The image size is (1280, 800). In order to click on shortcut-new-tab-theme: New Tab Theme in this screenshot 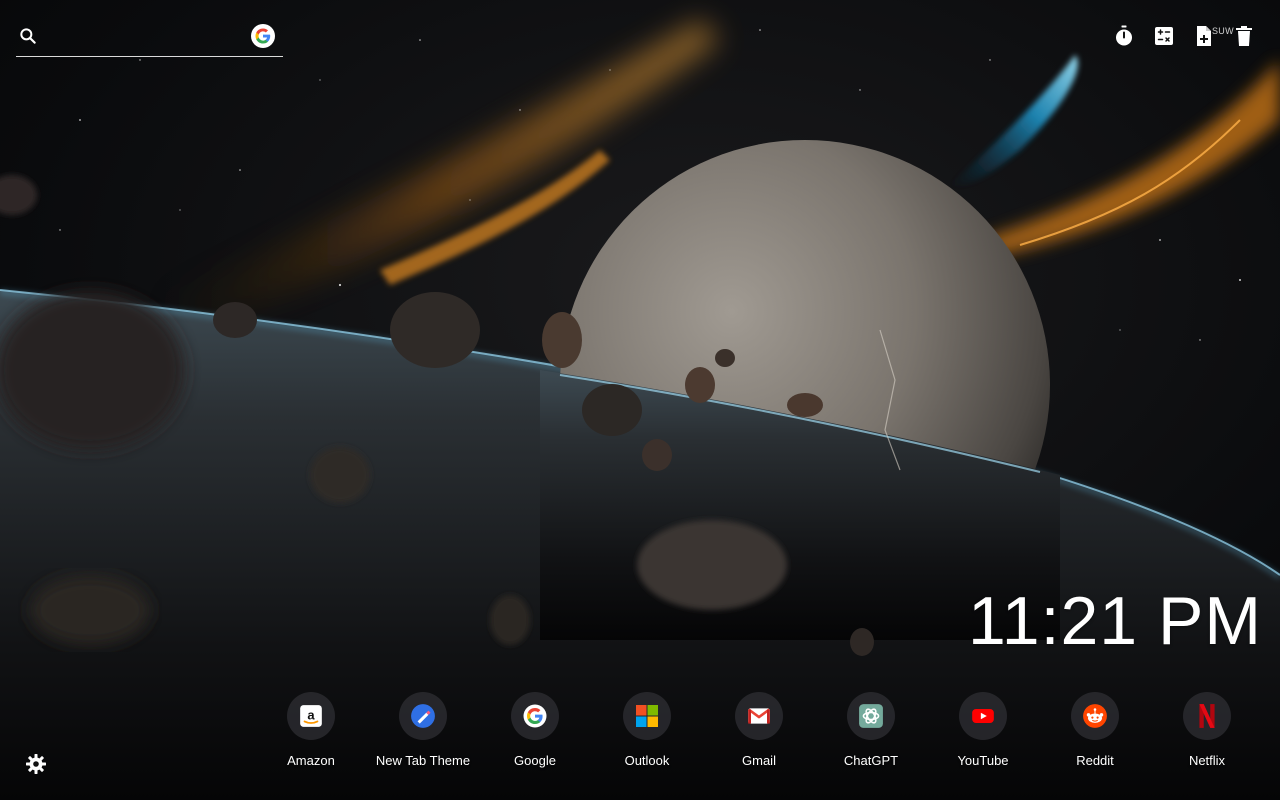, I will do `click(423, 732)`.